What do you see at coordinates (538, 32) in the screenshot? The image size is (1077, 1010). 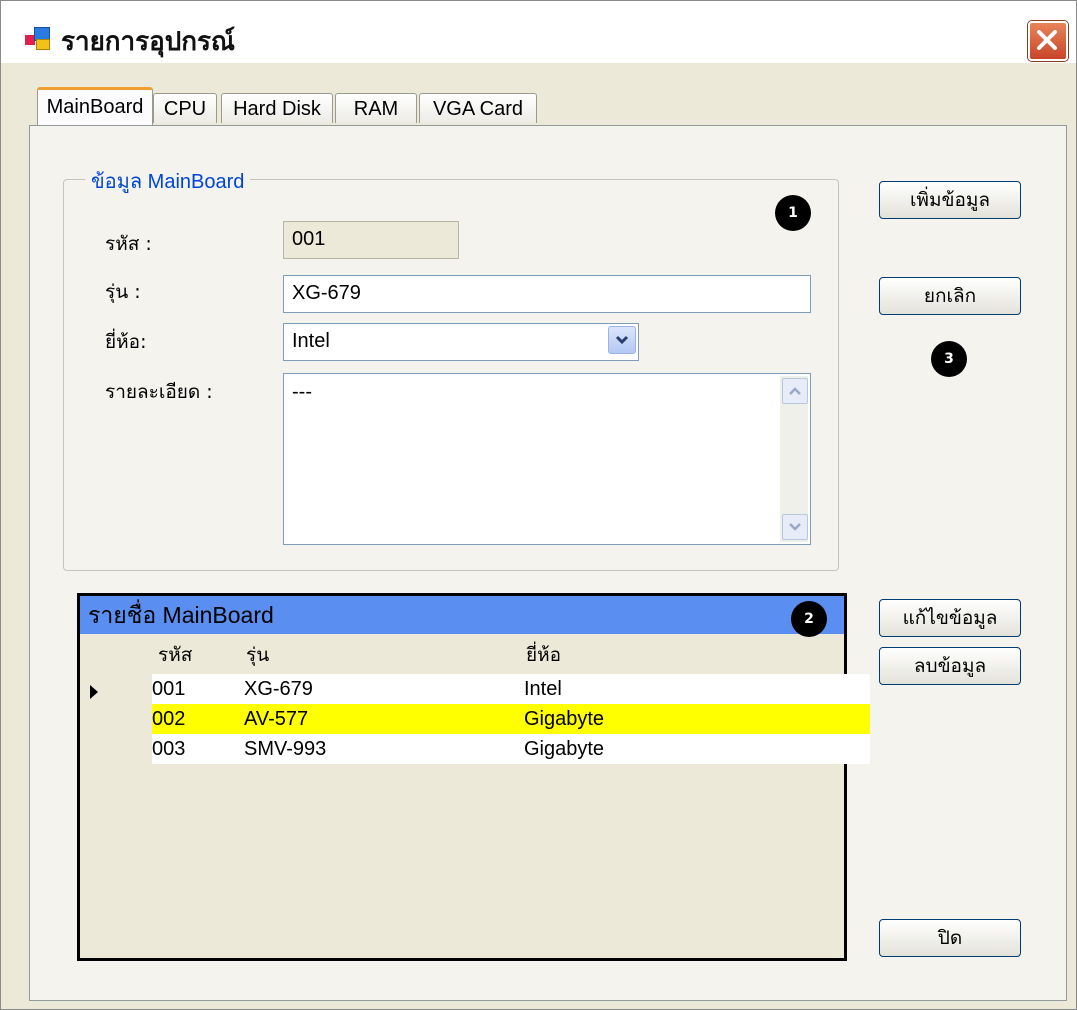 I see `title-bar: รายการอุปกรณ์` at bounding box center [538, 32].